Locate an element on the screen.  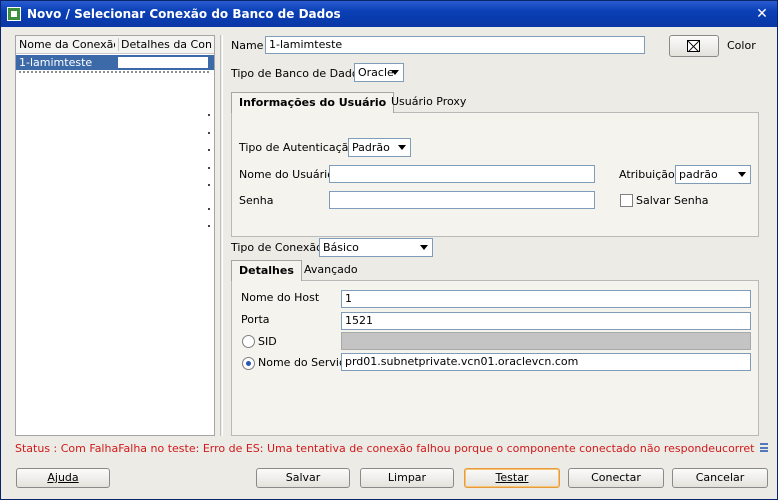
connect-button: Conectar is located at coordinates (616, 478).